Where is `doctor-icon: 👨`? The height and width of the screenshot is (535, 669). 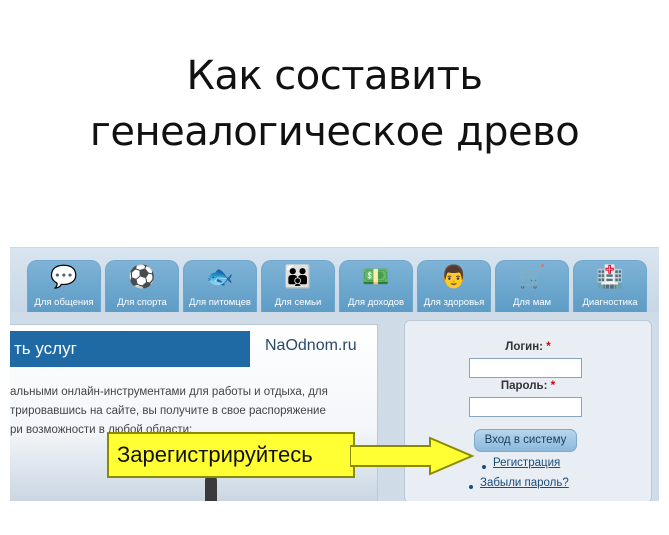 doctor-icon: 👨 is located at coordinates (454, 277).